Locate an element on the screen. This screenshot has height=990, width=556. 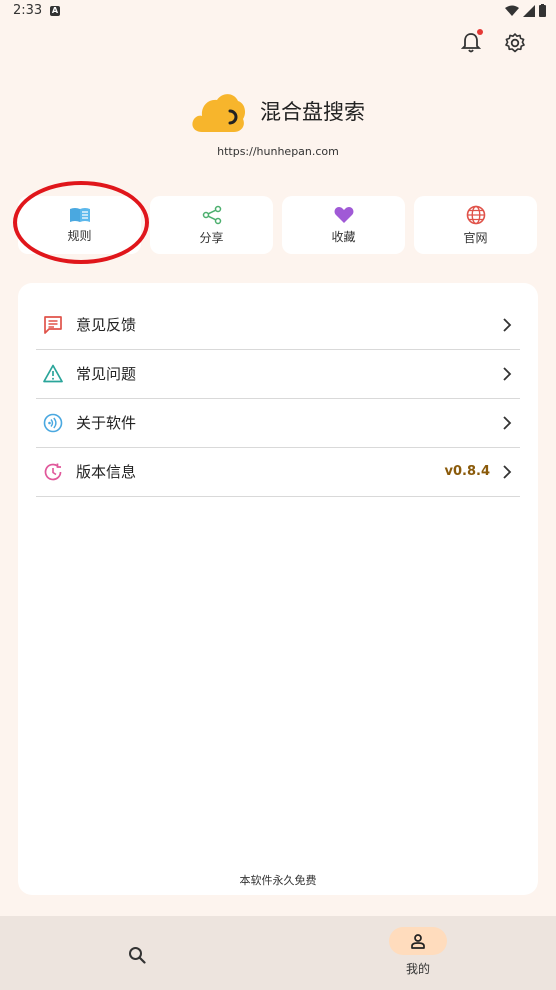
share-label: 分享 is located at coordinates (211, 237).